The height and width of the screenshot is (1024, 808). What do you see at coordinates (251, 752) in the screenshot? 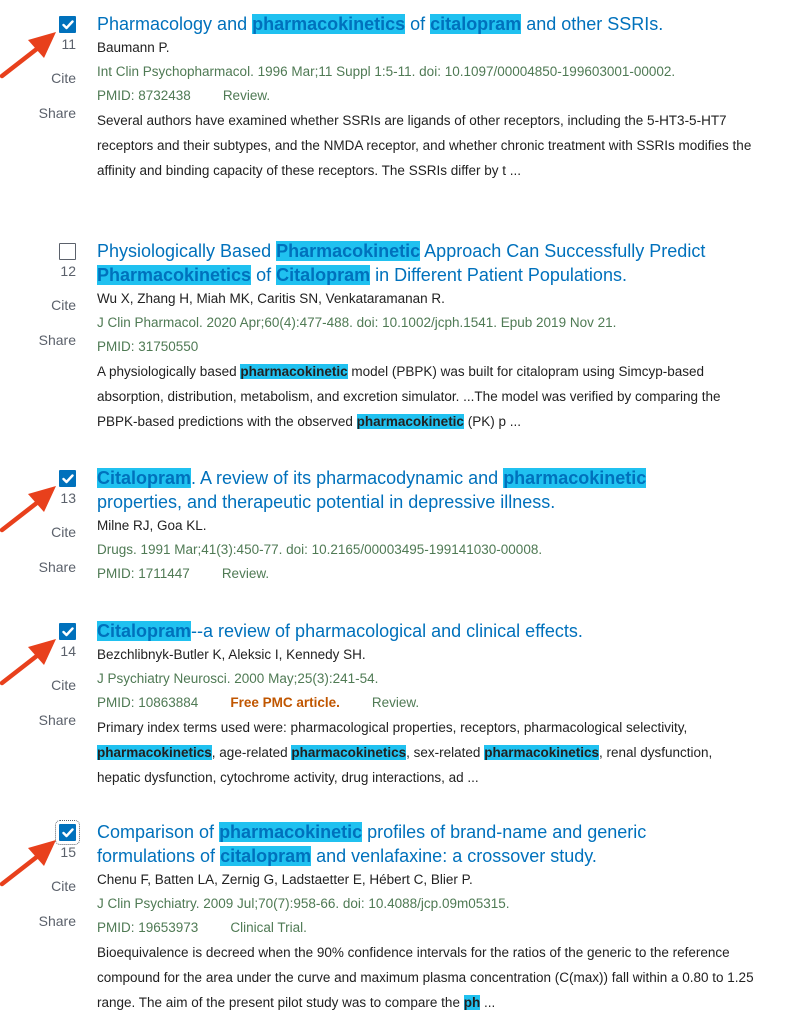
I see `snippet-text: , age-related` at bounding box center [251, 752].